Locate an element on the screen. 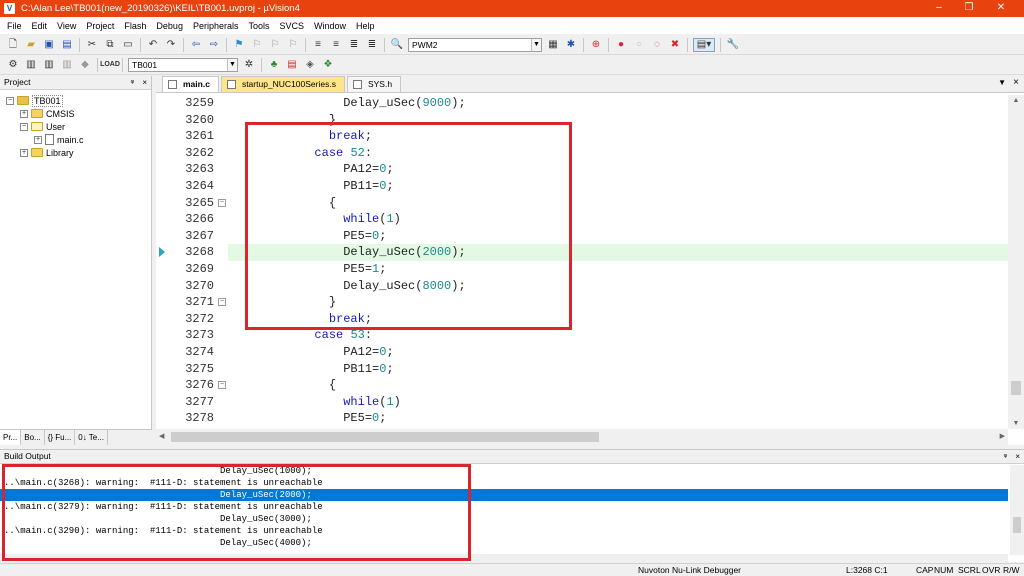  window-layout-icon: ▤▾ is located at coordinates (704, 44).